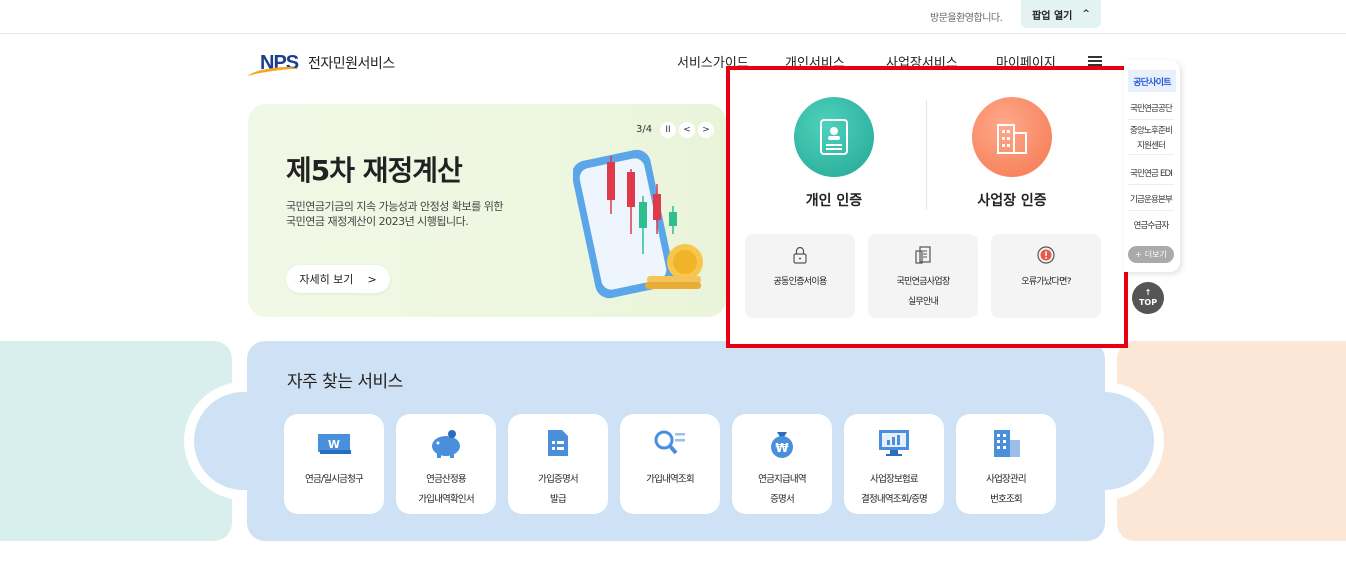 The width and height of the screenshot is (1346, 570). I want to click on logo-text: 전자민원서비스, so click(351, 64).